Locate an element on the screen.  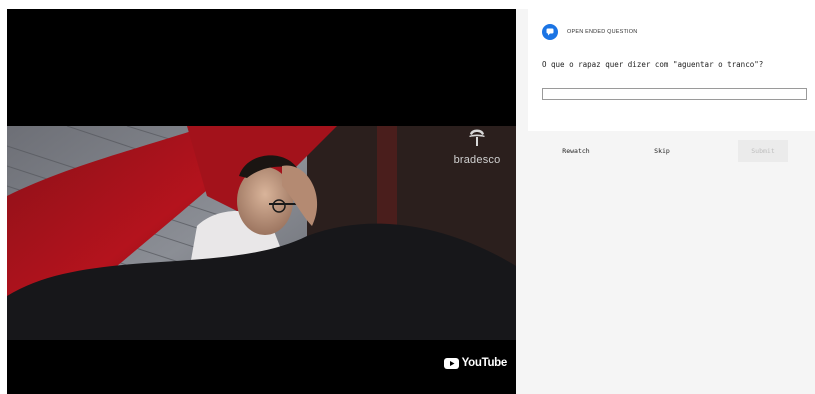
action-bar: Rewatch Skip Submit is located at coordinates (665, 151).